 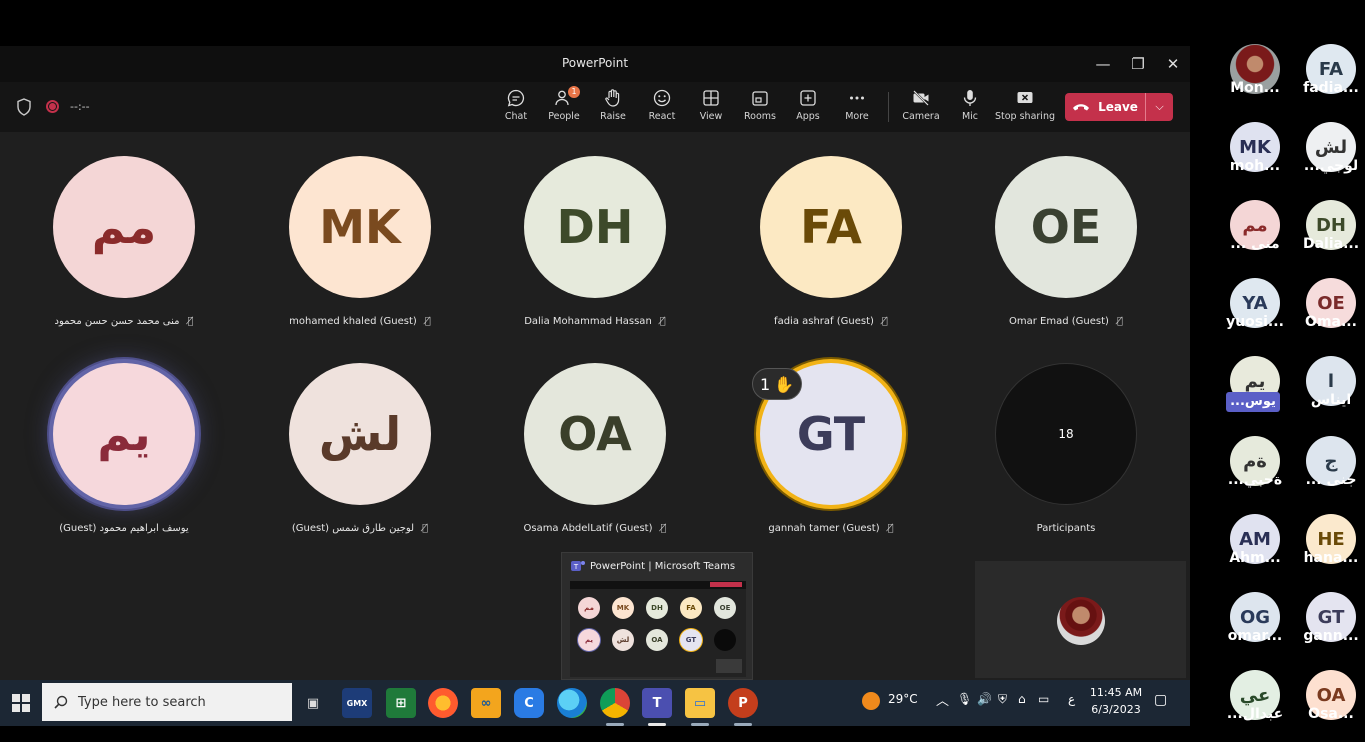 What do you see at coordinates (903, 699) in the screenshot?
I see `weather-temp: 29°C` at bounding box center [903, 699].